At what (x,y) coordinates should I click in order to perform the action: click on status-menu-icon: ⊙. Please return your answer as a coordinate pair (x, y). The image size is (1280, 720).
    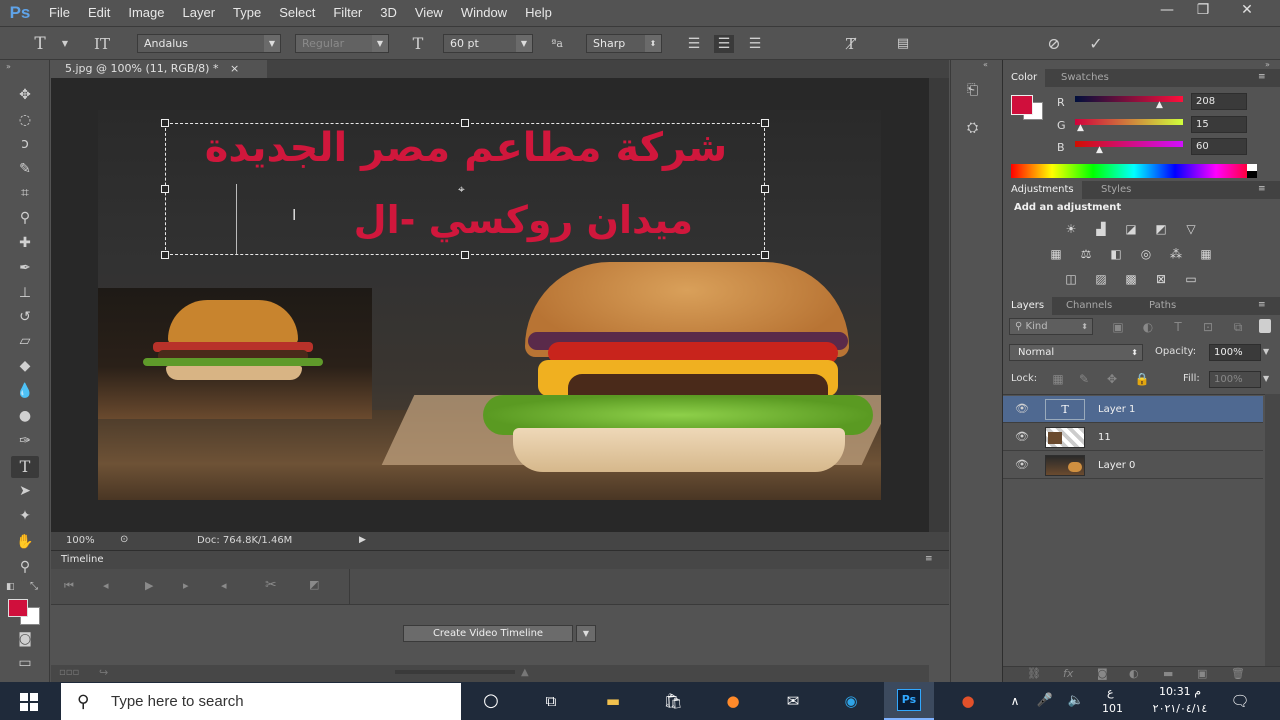
    Looking at the image, I should click on (124, 539).